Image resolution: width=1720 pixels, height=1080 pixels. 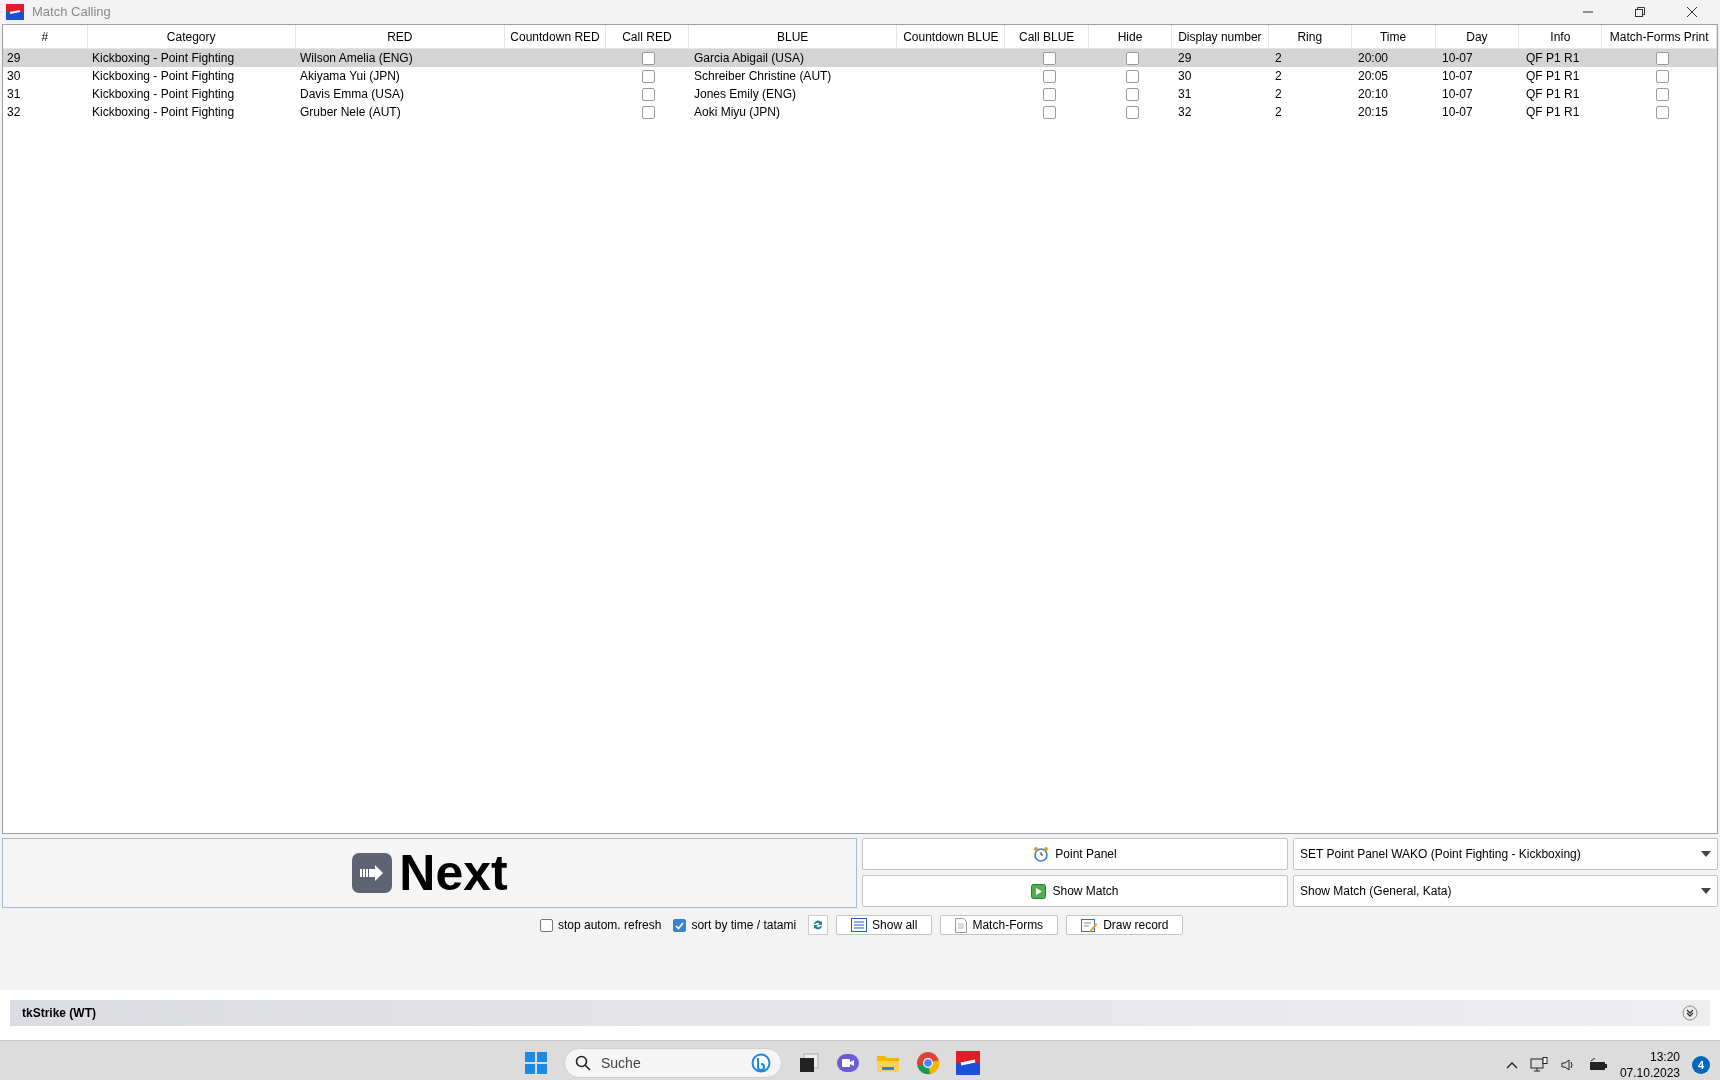 What do you see at coordinates (1511, 1065) in the screenshot?
I see `chevron-up-icon` at bounding box center [1511, 1065].